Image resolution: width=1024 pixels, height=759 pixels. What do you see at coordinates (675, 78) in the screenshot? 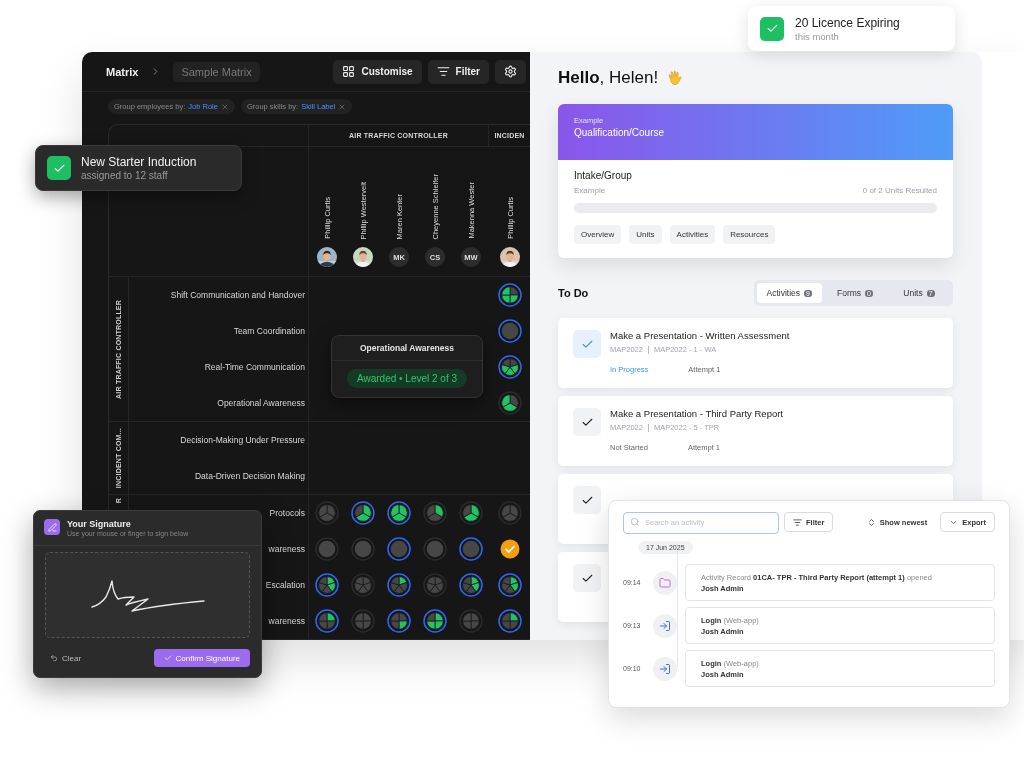
I see `waving-hand-icon` at bounding box center [675, 78].